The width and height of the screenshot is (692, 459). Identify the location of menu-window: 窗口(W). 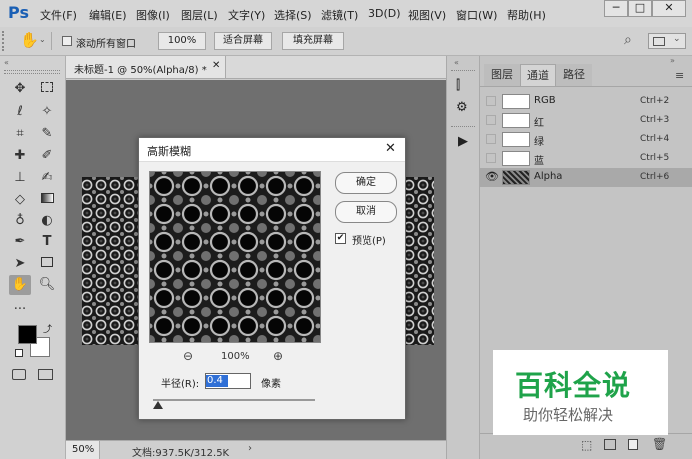
(476, 15).